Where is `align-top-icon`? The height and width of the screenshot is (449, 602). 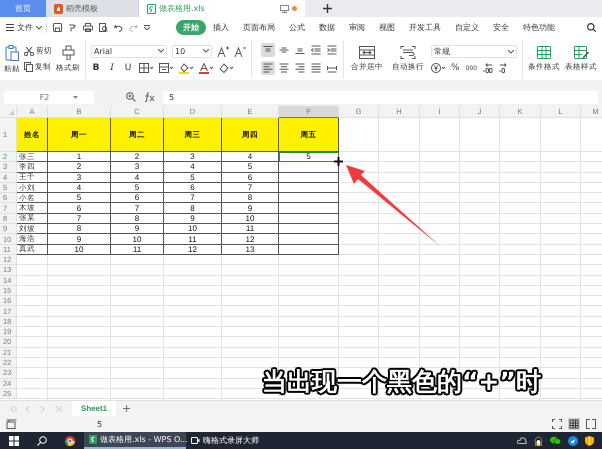
align-top-icon is located at coordinates (268, 49).